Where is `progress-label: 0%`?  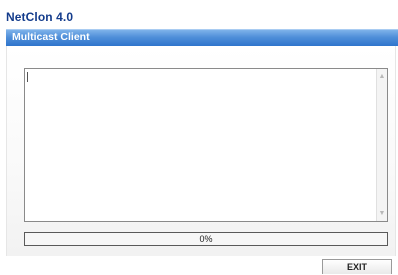
progress-label: 0% is located at coordinates (206, 239).